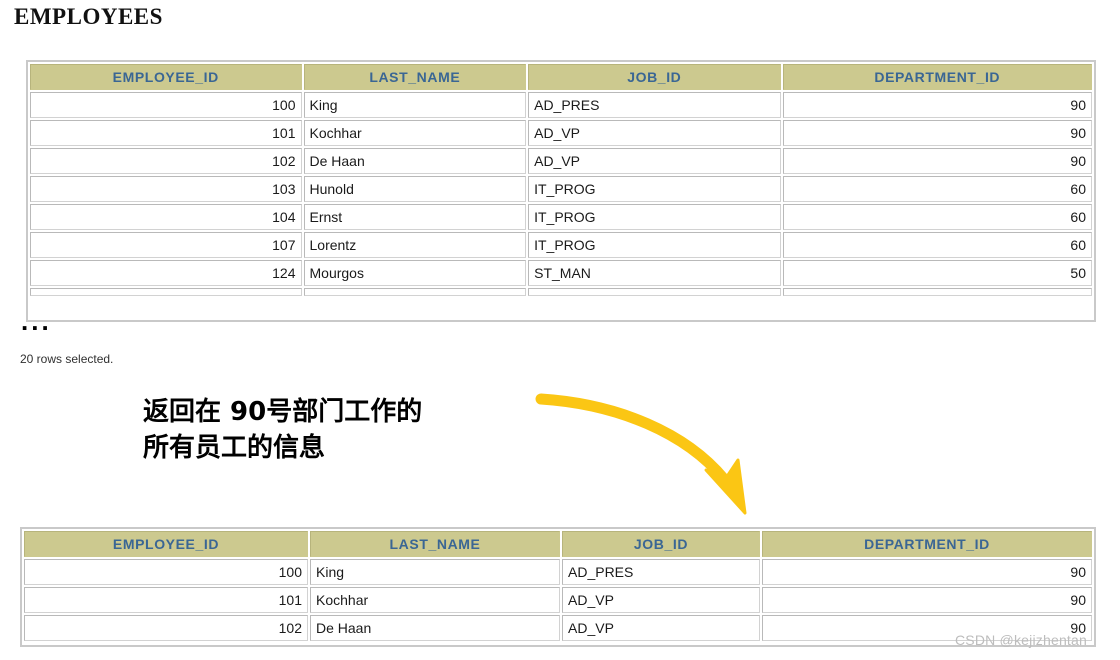  I want to click on cell-r4-department-id: 60, so click(937, 217).